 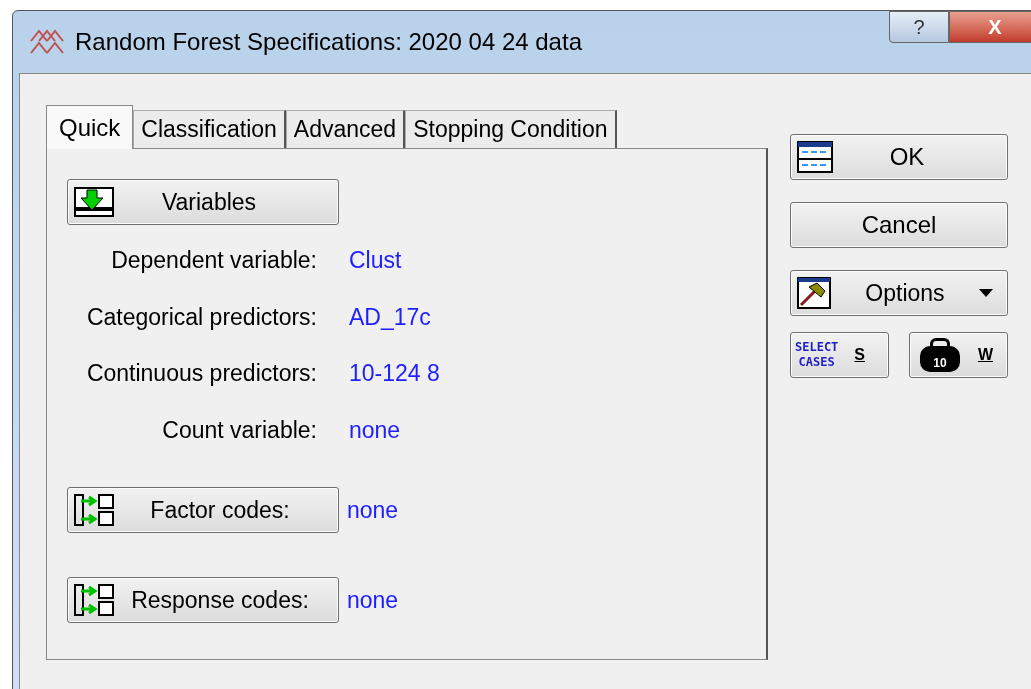 I want to click on field-value: 10-124 8, so click(x=395, y=373).